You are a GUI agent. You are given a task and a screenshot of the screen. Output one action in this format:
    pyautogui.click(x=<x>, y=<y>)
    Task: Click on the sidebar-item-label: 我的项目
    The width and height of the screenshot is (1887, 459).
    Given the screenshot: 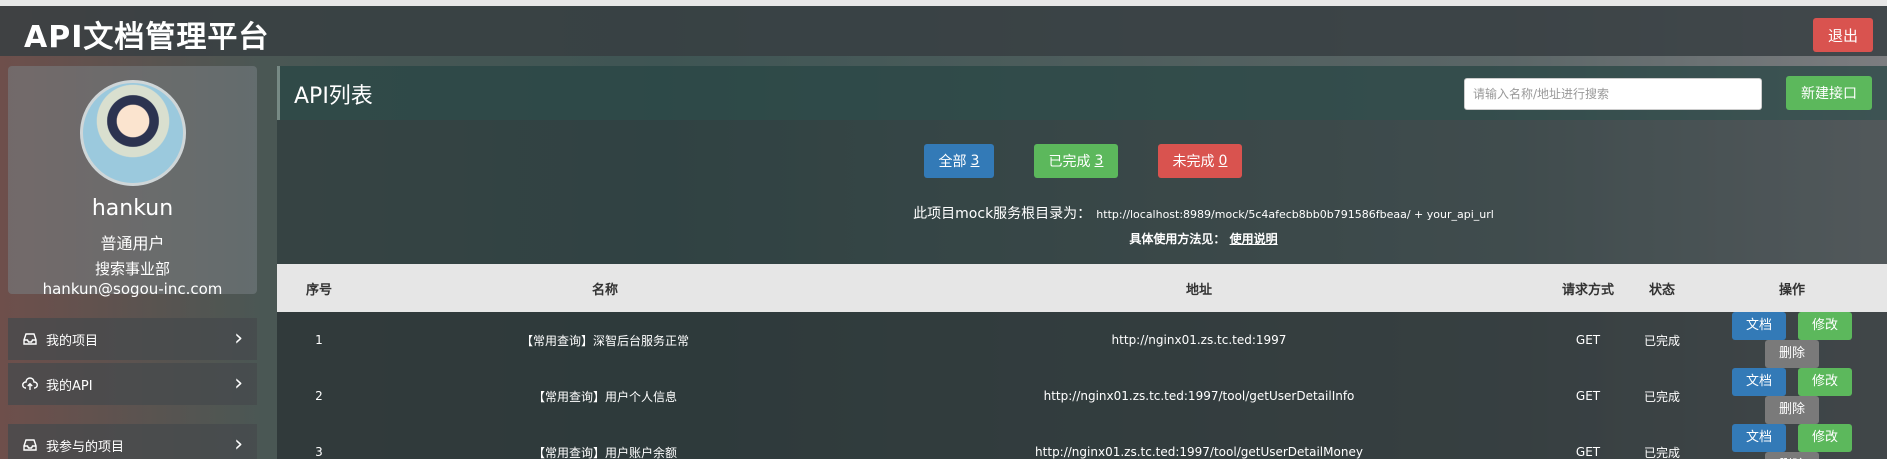 What is the action you would take?
    pyautogui.click(x=72, y=341)
    